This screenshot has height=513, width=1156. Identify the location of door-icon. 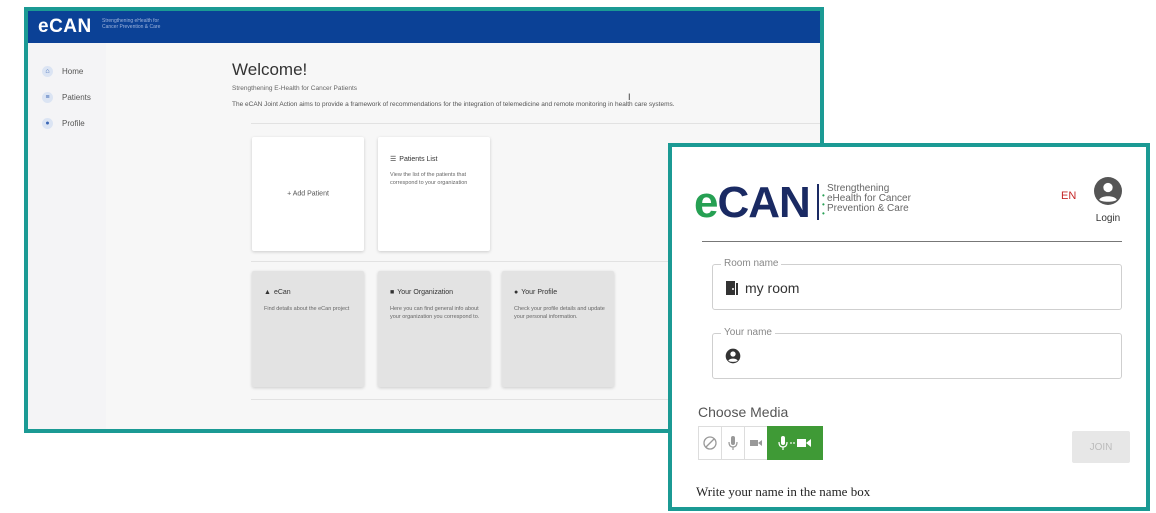
(732, 288).